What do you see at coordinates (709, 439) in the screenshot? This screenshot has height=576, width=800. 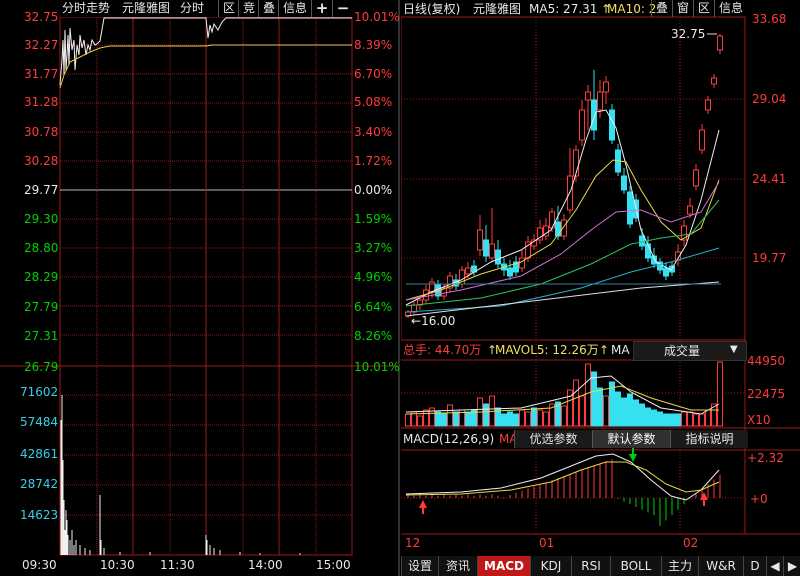 I see `indicator-help-button: 指标说明` at bounding box center [709, 439].